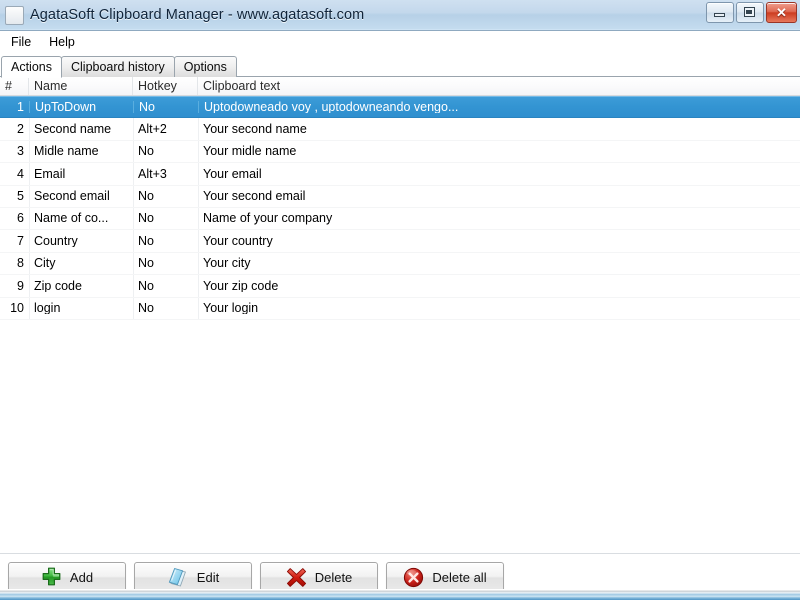 The width and height of the screenshot is (800, 600). I want to click on delete-all-button: Delete all, so click(445, 577).